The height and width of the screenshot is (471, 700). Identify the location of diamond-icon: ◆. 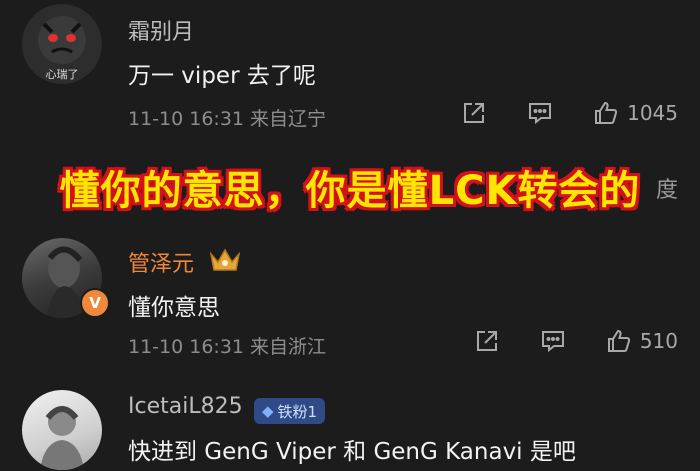
(268, 411).